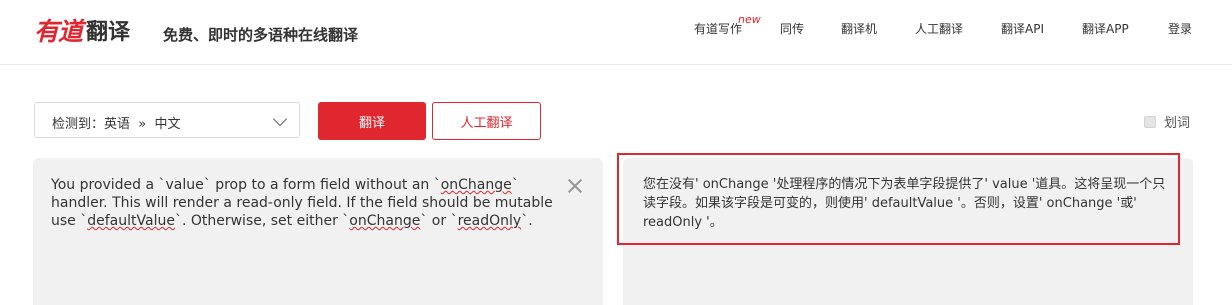 The image size is (1232, 305). Describe the element at coordinates (131, 221) in the screenshot. I see `source-text-spell: defaultValue` at that location.